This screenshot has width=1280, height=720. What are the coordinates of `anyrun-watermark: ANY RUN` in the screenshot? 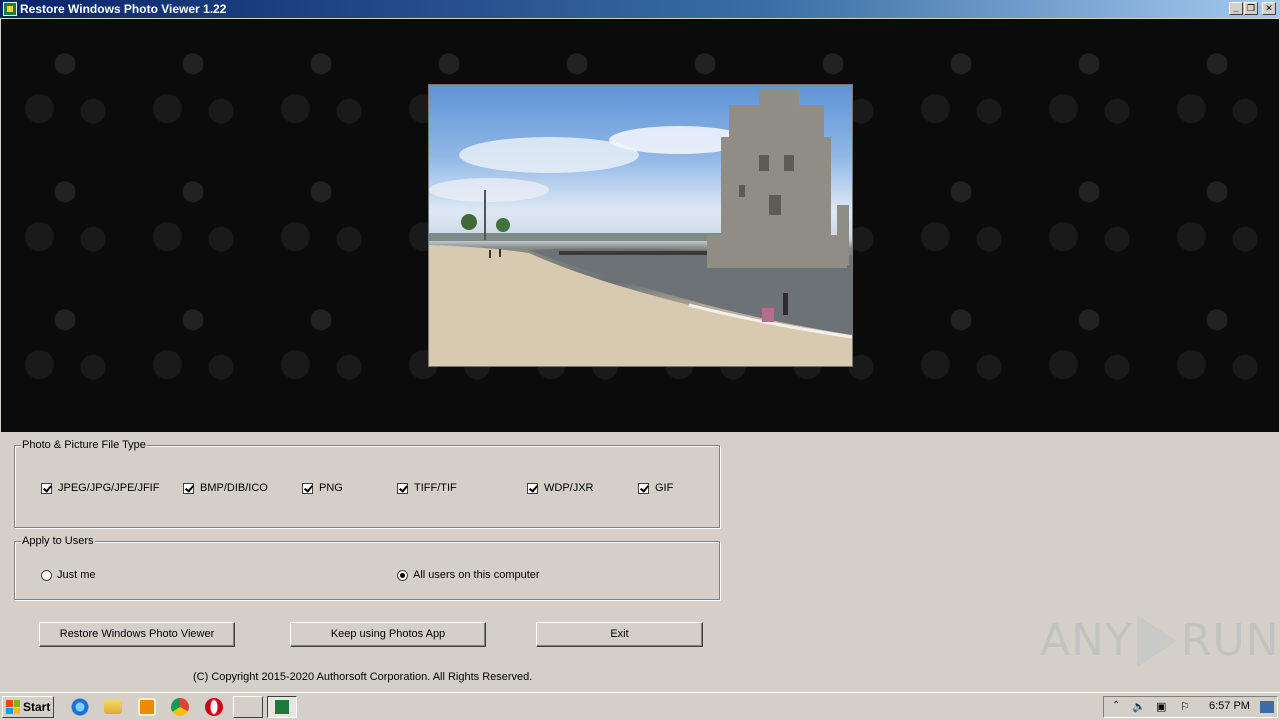 It's located at (1160, 641).